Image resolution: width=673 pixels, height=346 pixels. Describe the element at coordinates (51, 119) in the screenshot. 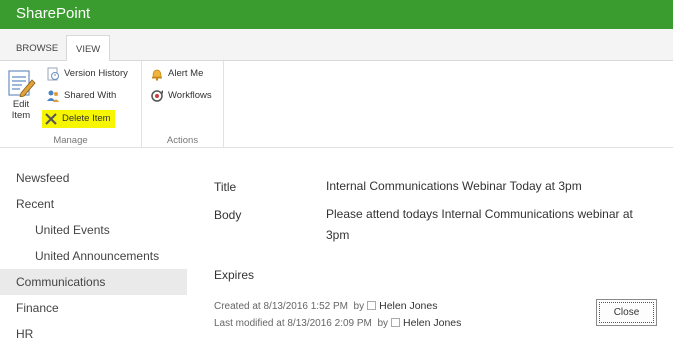

I see `delete-x-icon` at that location.